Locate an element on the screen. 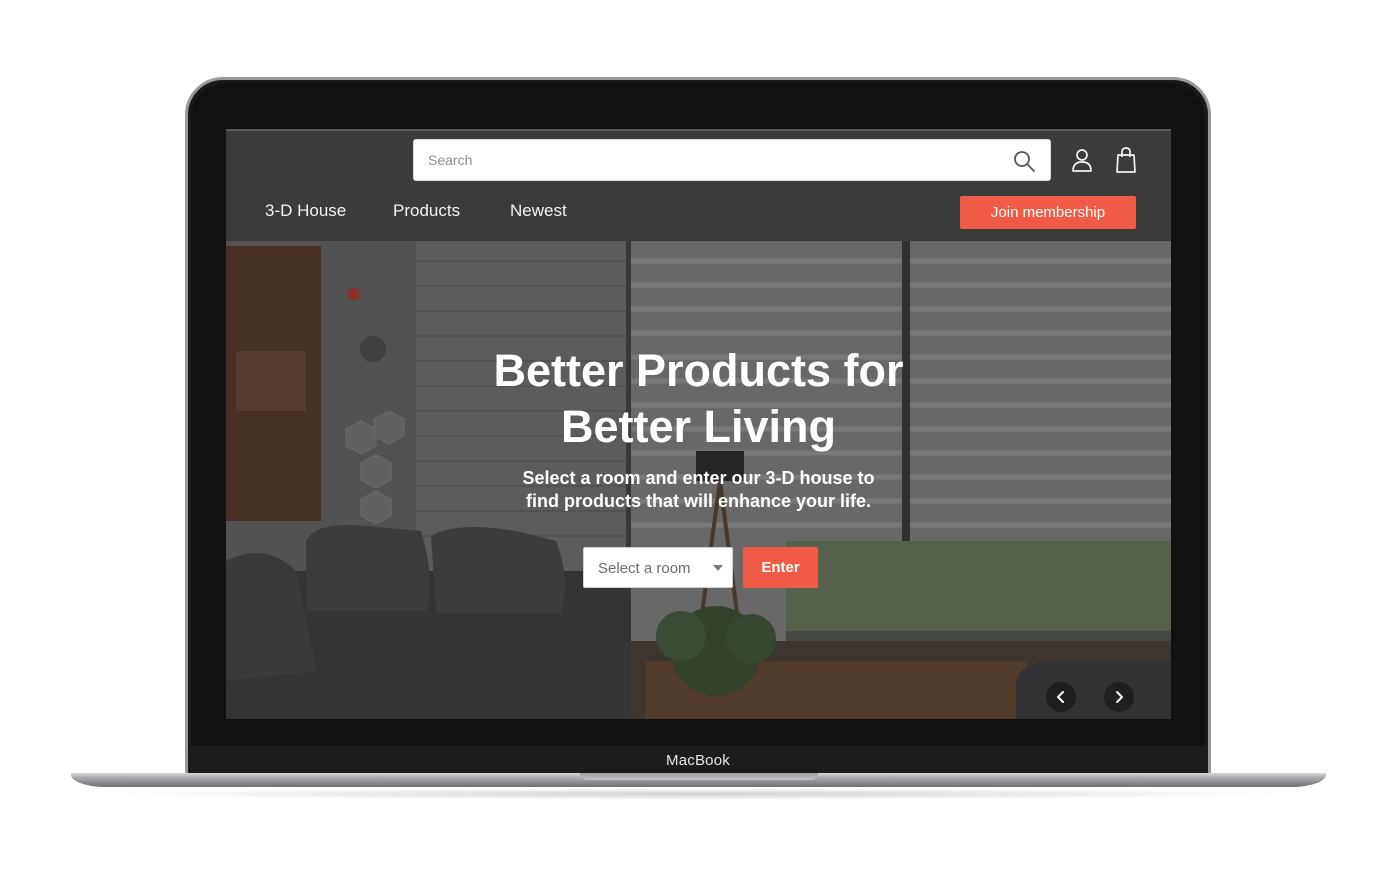 The image size is (1396, 872). laptop-base-notch is located at coordinates (699, 776).